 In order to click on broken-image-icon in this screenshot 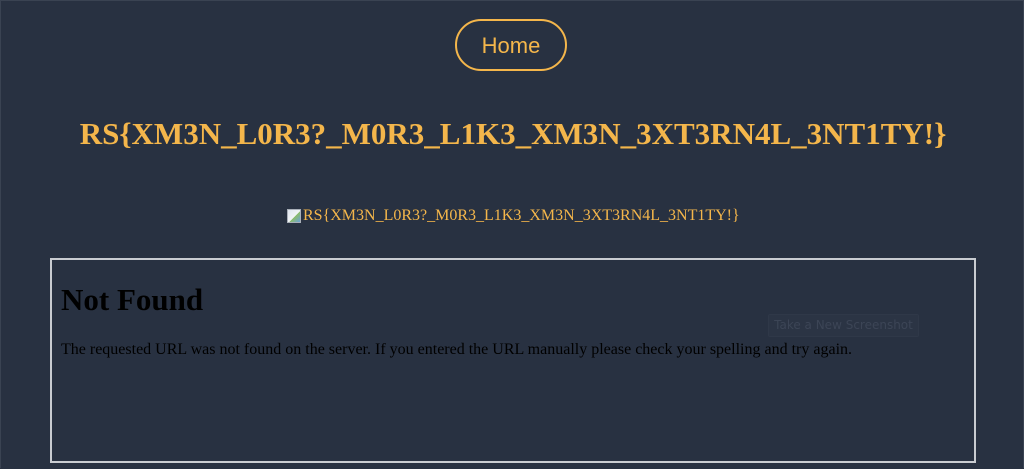, I will do `click(294, 216)`.